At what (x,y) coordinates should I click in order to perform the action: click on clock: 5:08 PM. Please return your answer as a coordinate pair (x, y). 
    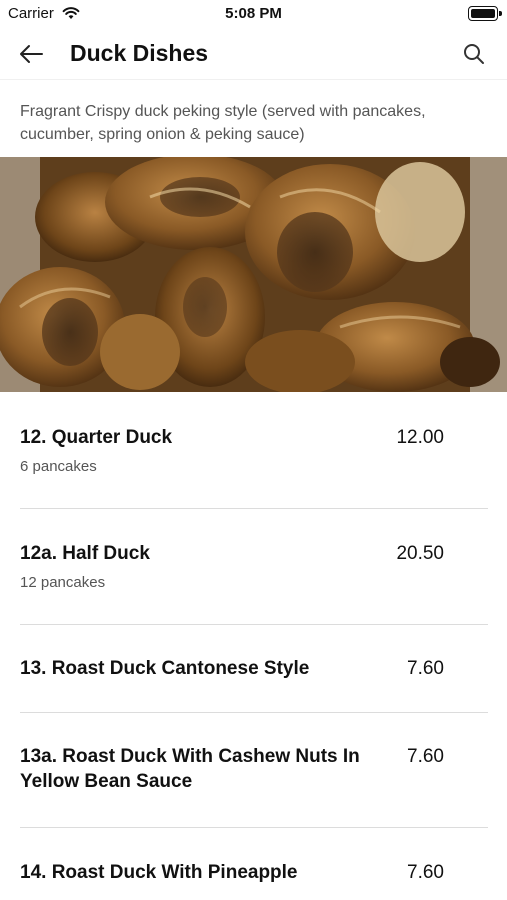
    Looking at the image, I should click on (253, 13).